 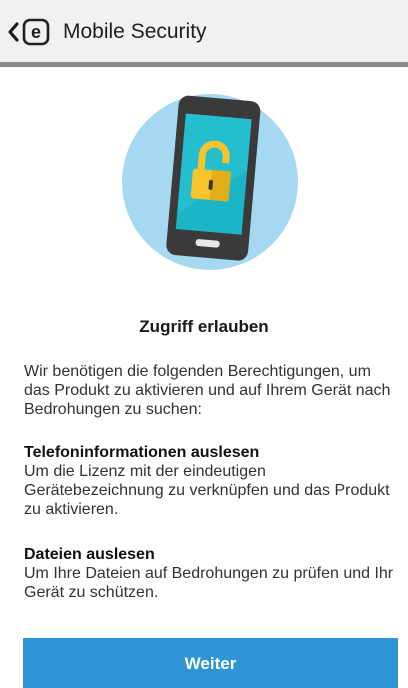 I want to click on app-bar-divider, so click(x=204, y=64).